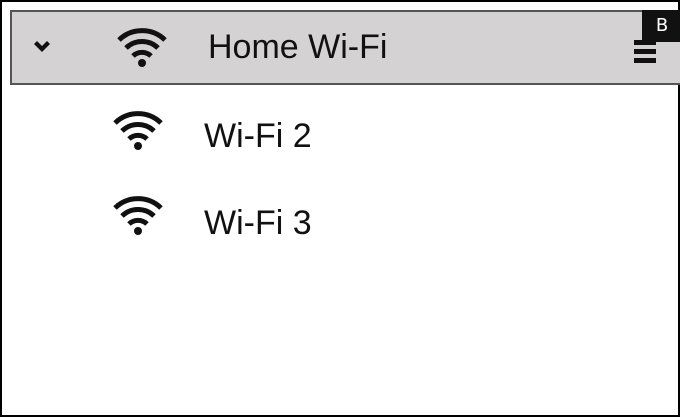 The image size is (680, 417). Describe the element at coordinates (661, 26) in the screenshot. I see `badge: B` at that location.